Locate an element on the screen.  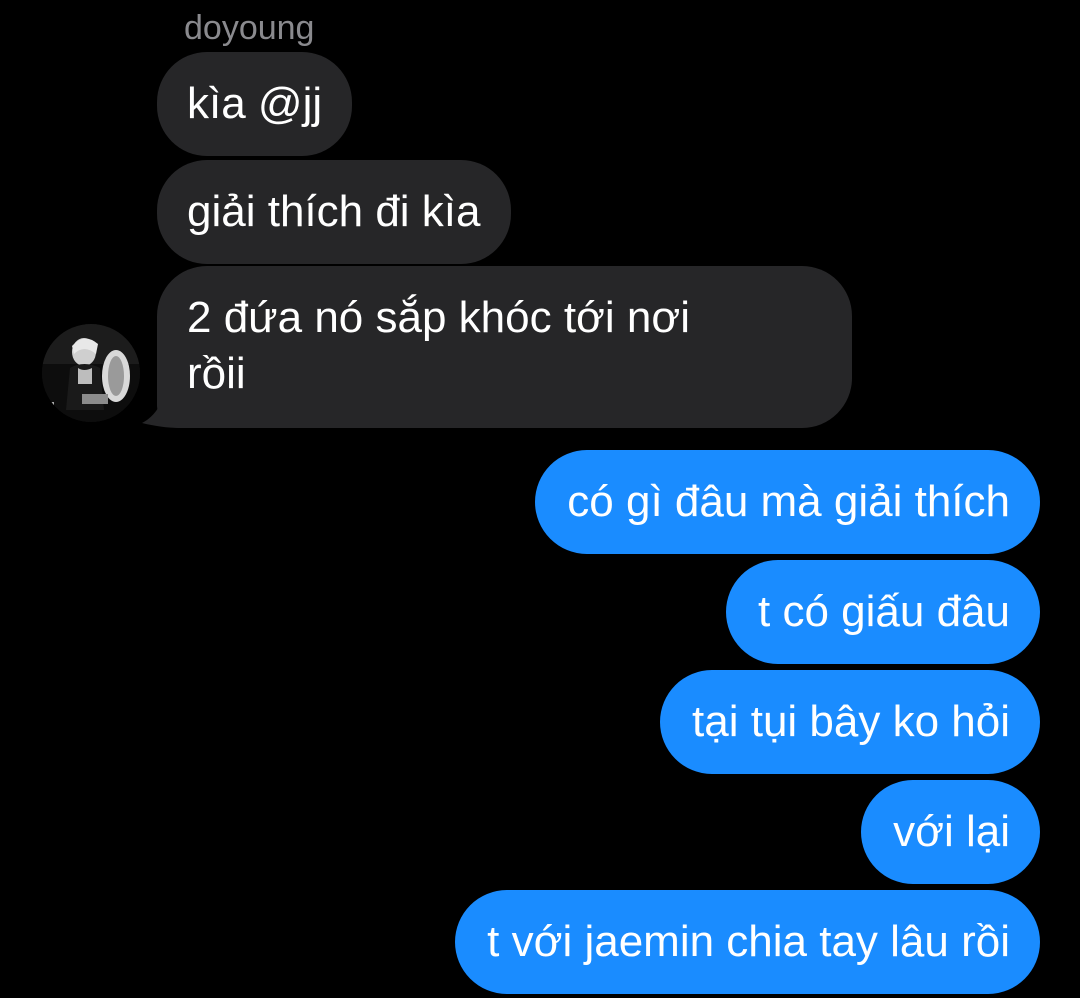
message-text: t có giấu đâu is located at coordinates (884, 611).